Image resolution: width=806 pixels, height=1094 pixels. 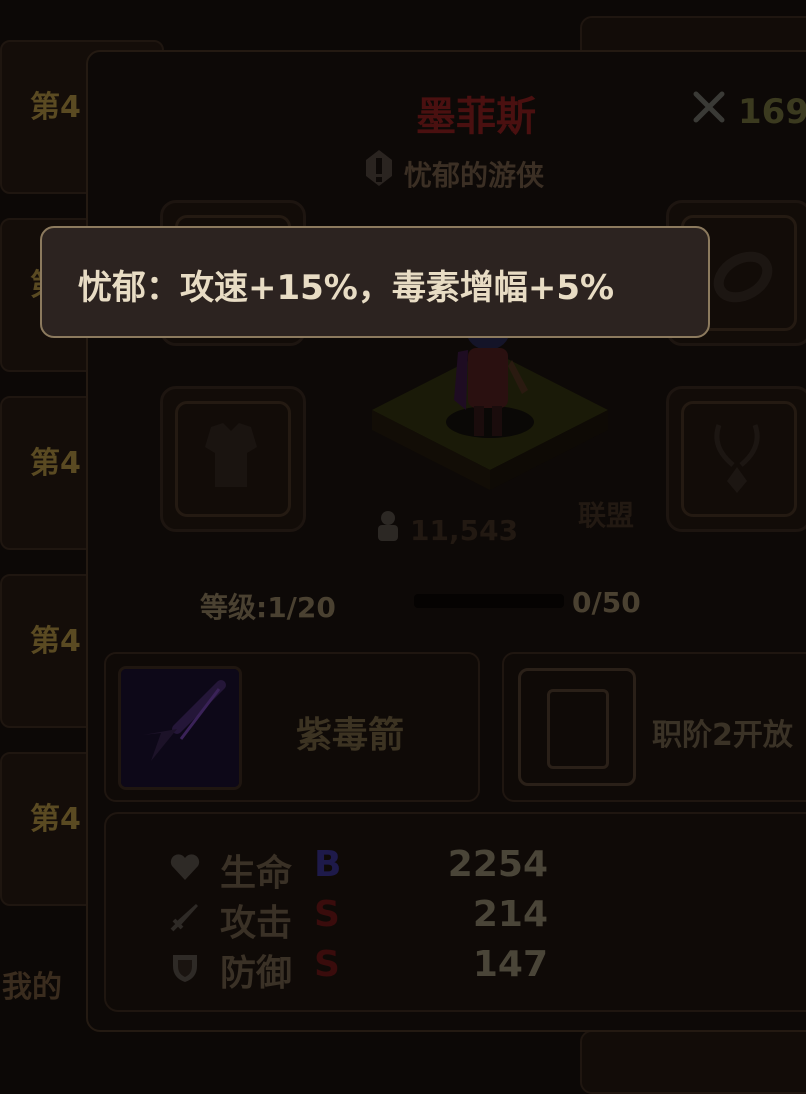 What do you see at coordinates (346, 288) in the screenshot?
I see `tooltip-text: 忧郁：攻速+15%，毒素增幅+5%` at bounding box center [346, 288].